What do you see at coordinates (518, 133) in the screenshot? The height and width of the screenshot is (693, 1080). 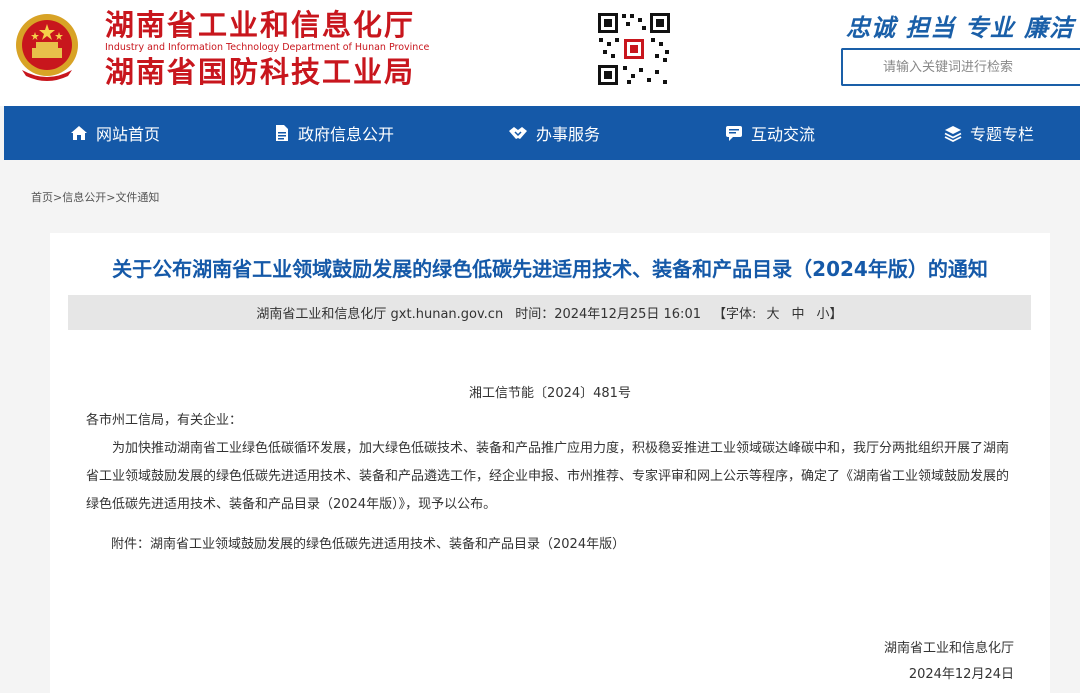 I see `handshake-icon` at bounding box center [518, 133].